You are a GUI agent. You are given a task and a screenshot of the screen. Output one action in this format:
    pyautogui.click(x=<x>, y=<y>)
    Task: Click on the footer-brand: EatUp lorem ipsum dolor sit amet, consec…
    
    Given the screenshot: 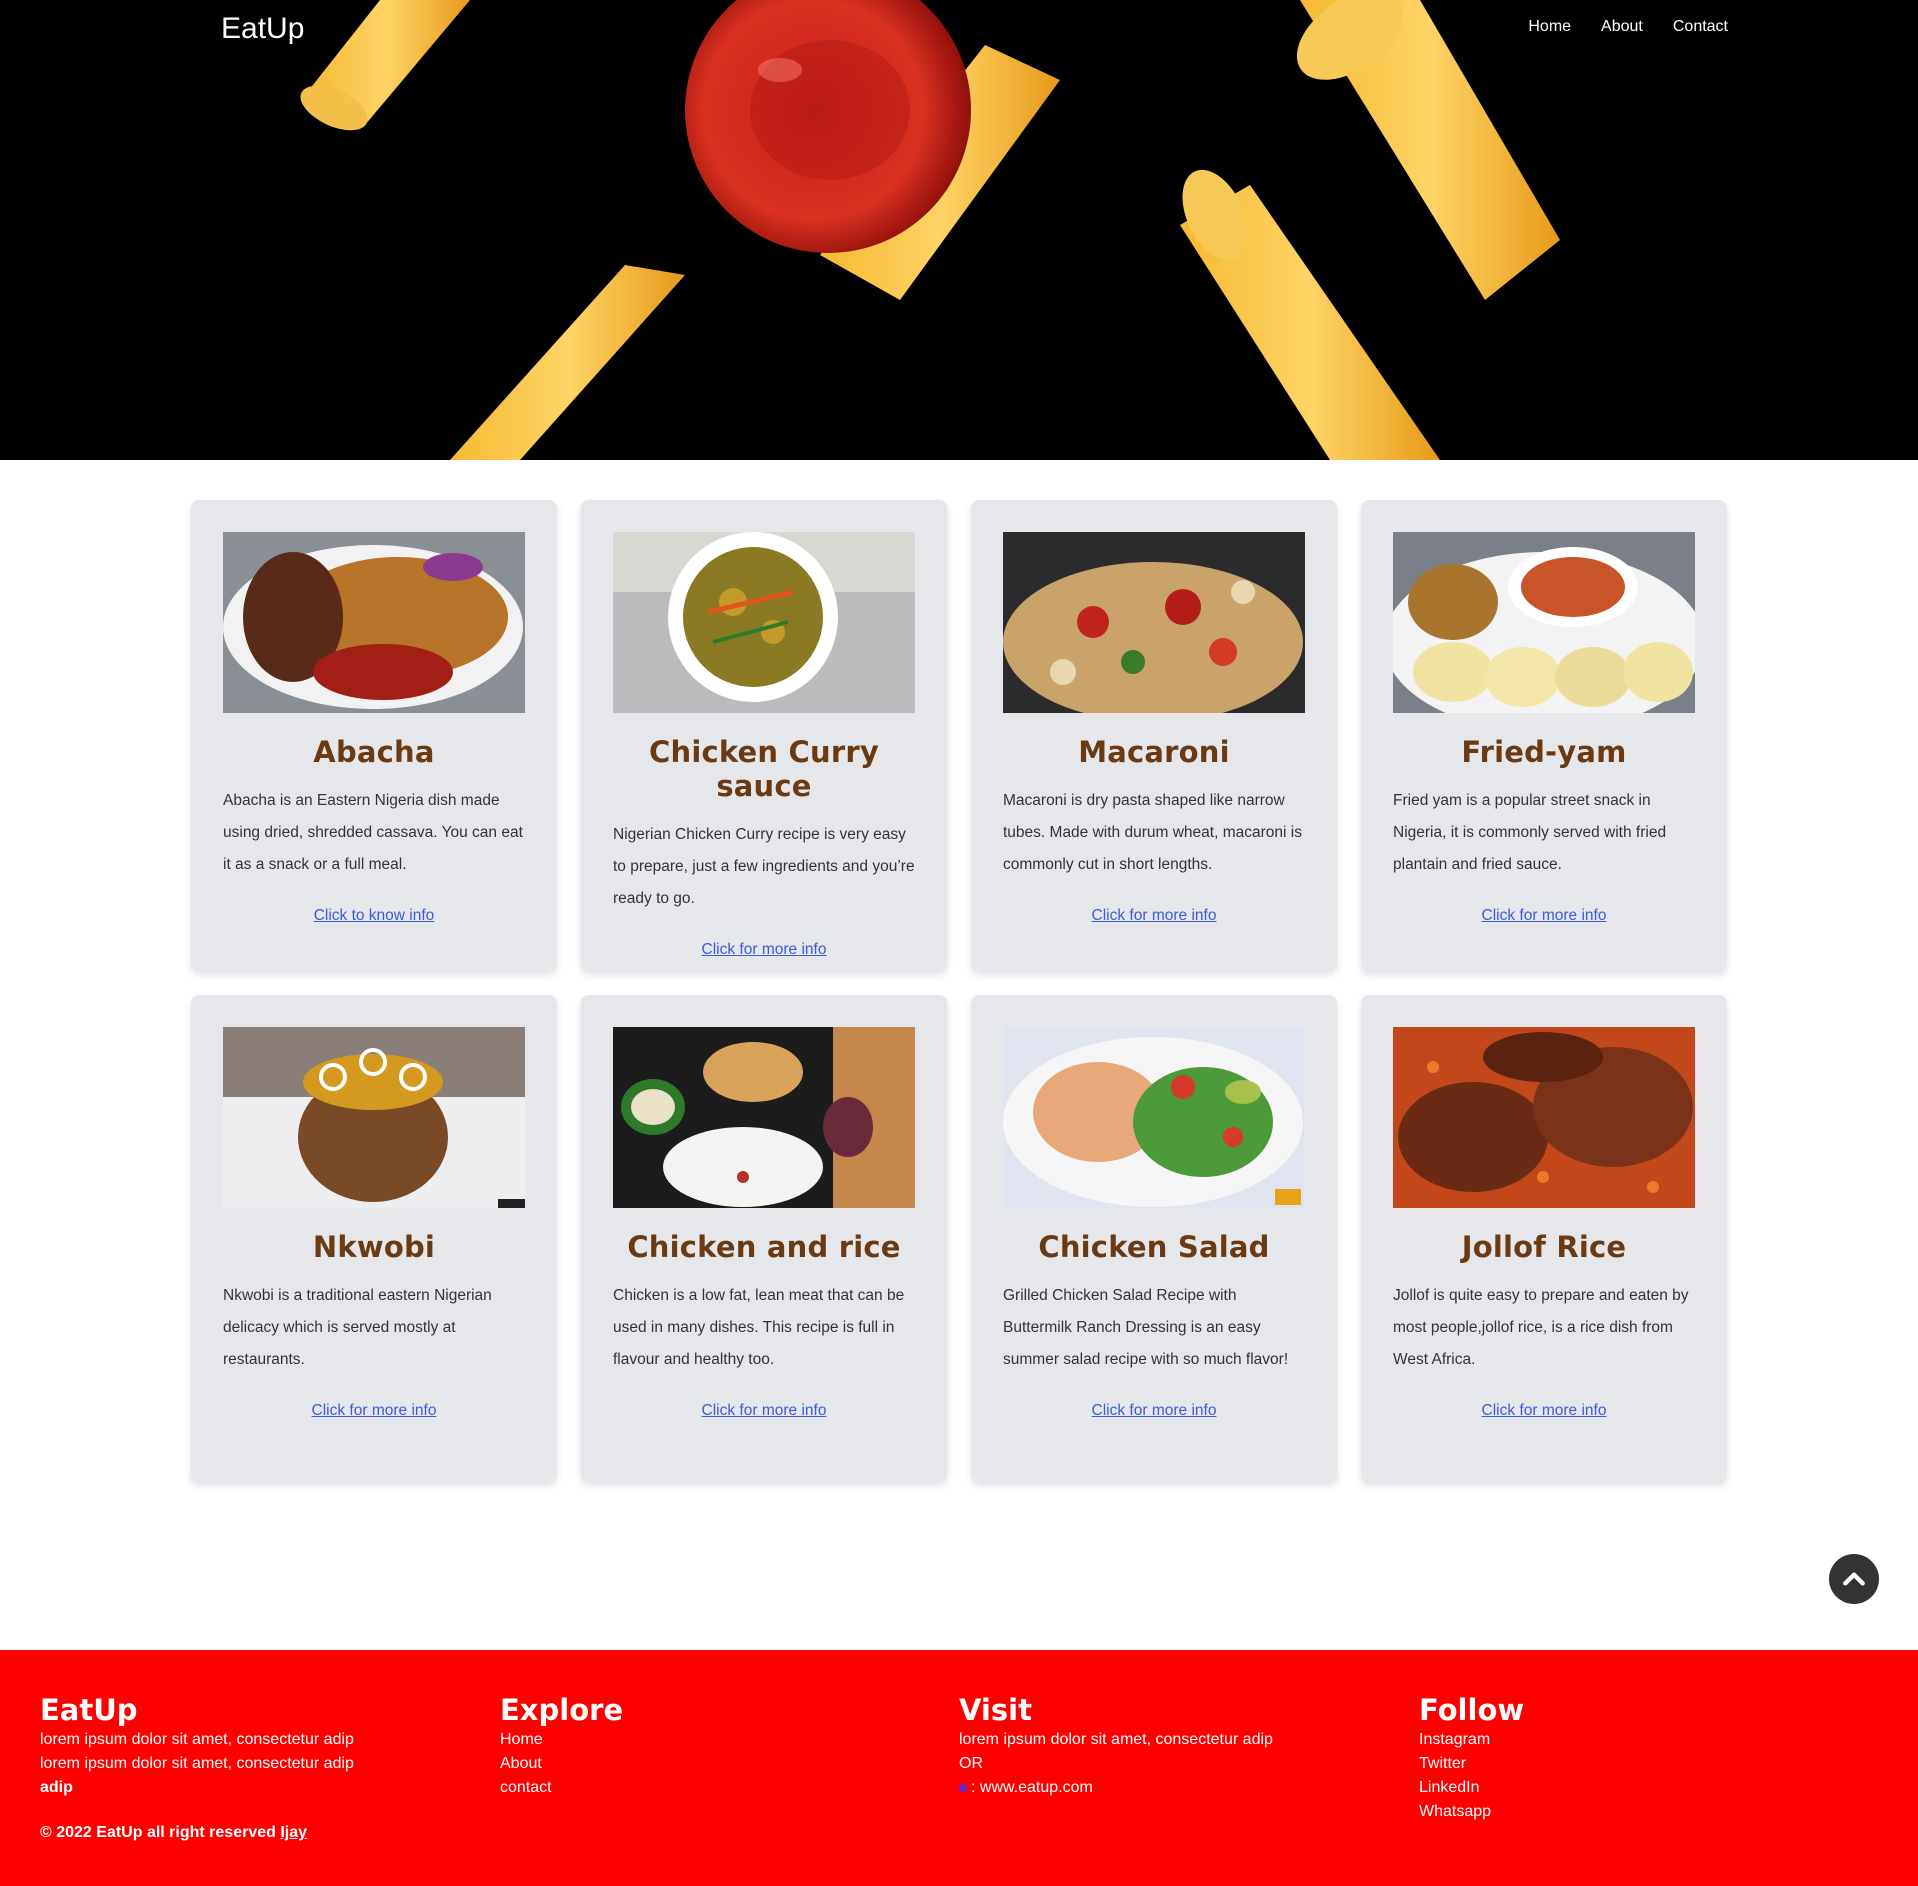 What is the action you would take?
    pyautogui.click(x=260, y=1746)
    